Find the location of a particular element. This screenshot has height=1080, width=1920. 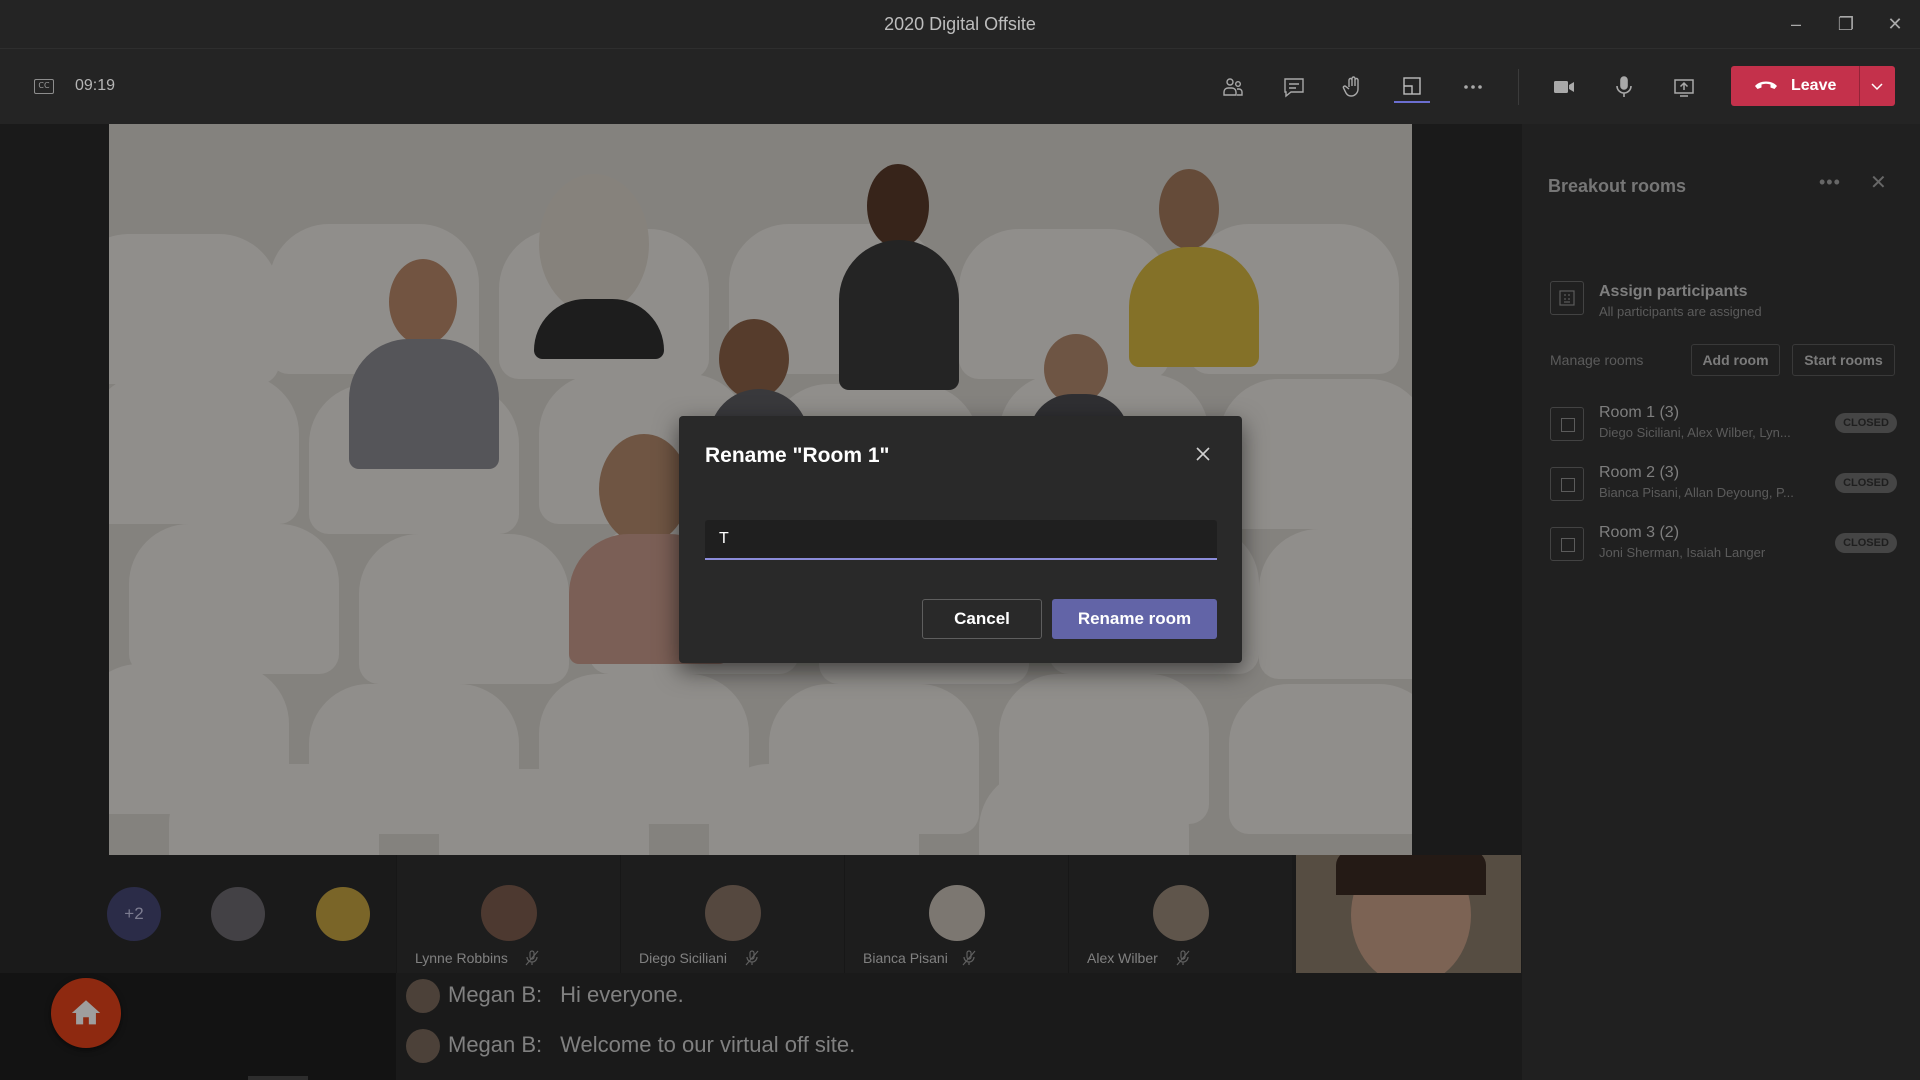

participants-icon is located at coordinates (1233, 87).